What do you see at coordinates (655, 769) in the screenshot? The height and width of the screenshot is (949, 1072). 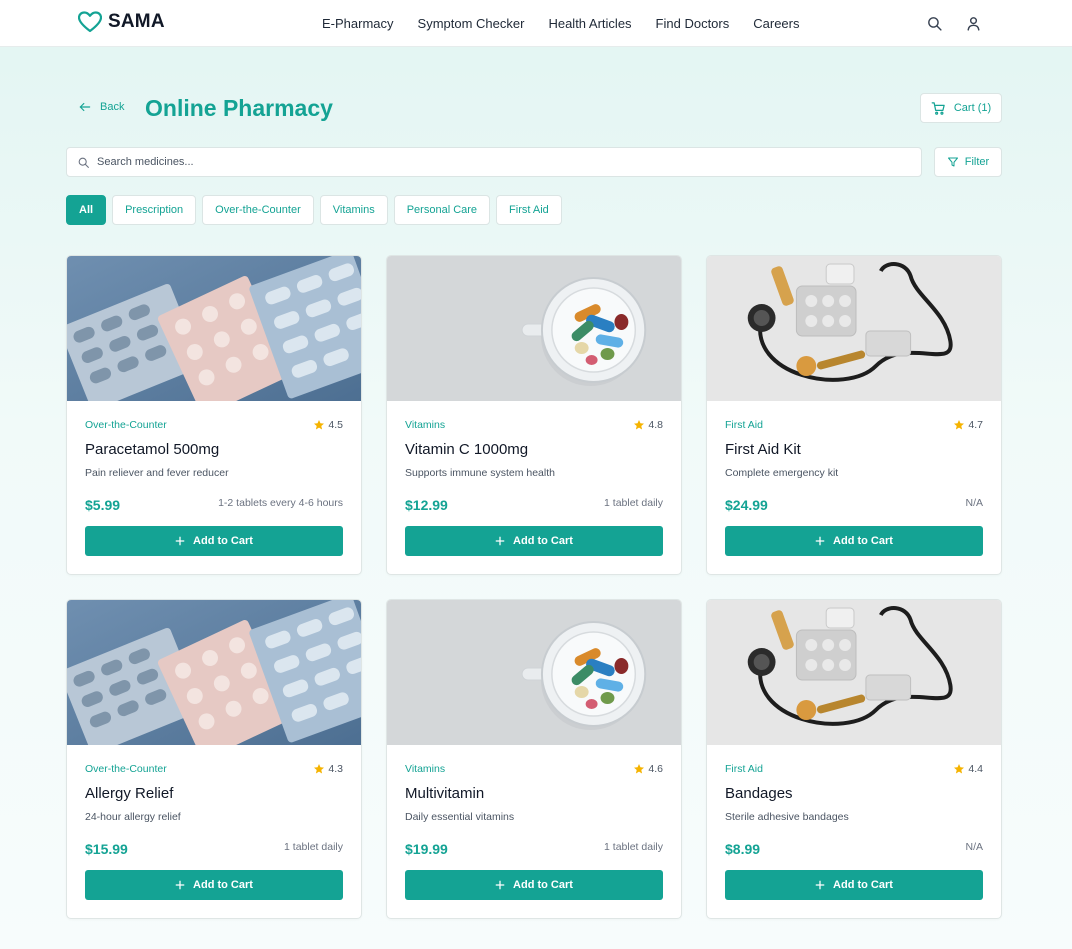 I see `rating-value: 4.6` at bounding box center [655, 769].